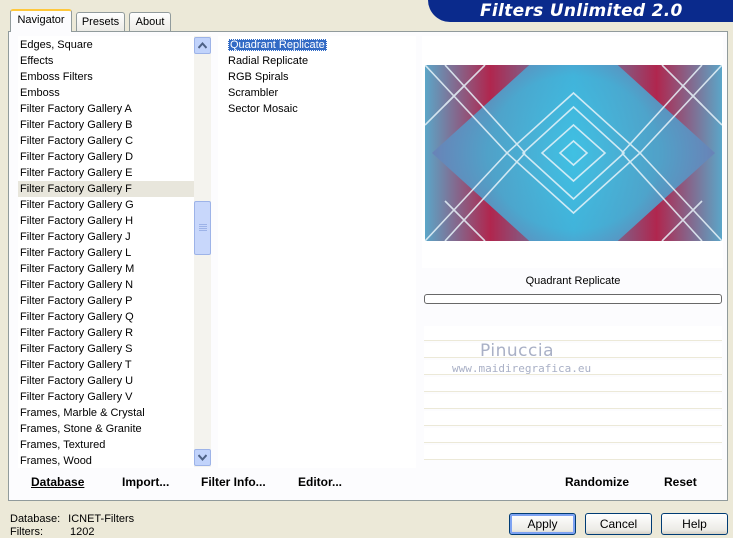 Image resolution: width=733 pixels, height=538 pixels. I want to click on scroll-thumb, so click(202, 228).